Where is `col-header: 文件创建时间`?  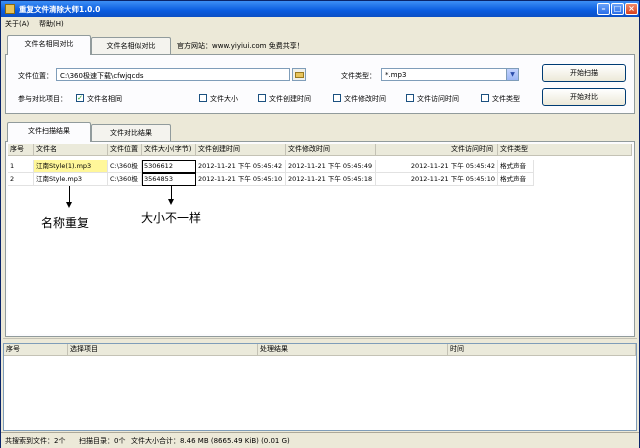 col-header: 文件创建时间 is located at coordinates (241, 150).